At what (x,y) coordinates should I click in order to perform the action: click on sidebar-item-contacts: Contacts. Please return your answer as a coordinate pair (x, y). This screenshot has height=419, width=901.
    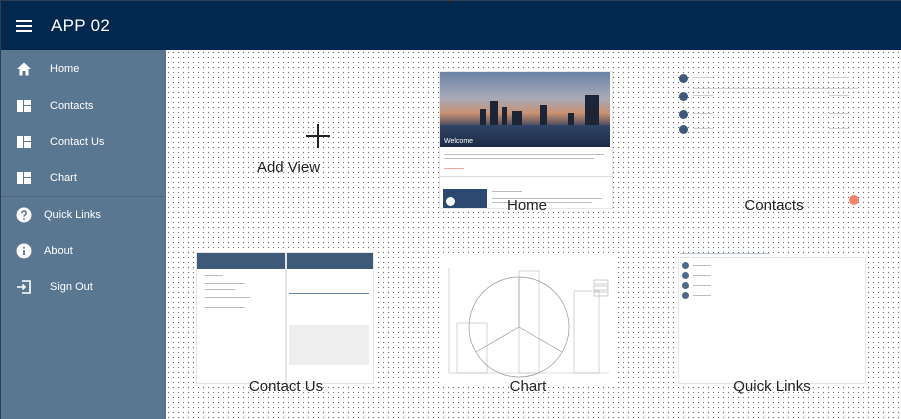
    Looking at the image, I should click on (83, 106).